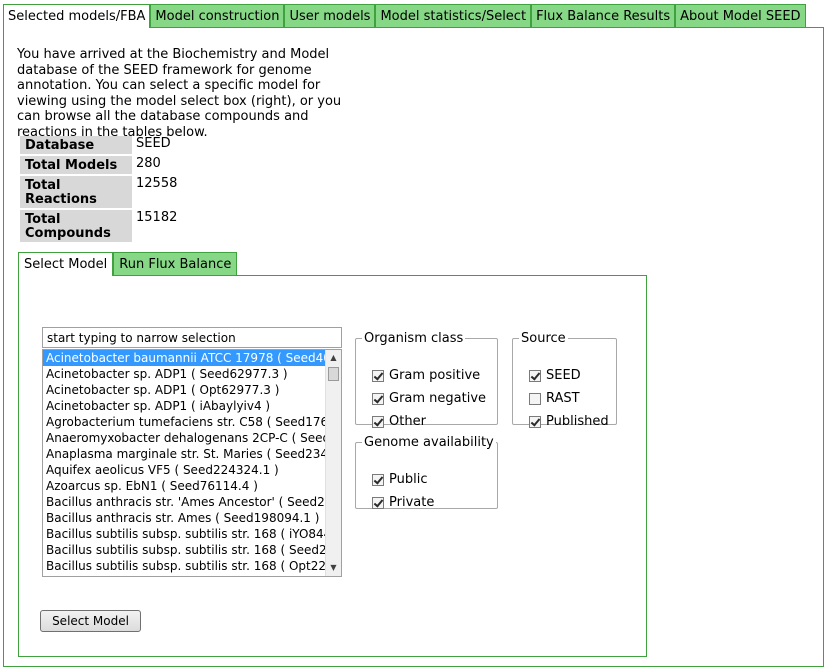  I want to click on tab-flux-balance-results: Flux Balance Results, so click(603, 15).